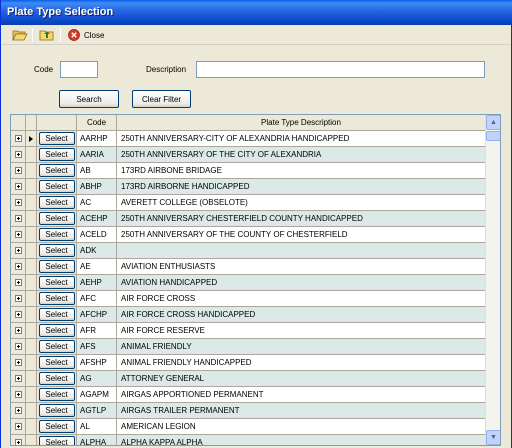  I want to click on code-cell: AEHP, so click(97, 283).